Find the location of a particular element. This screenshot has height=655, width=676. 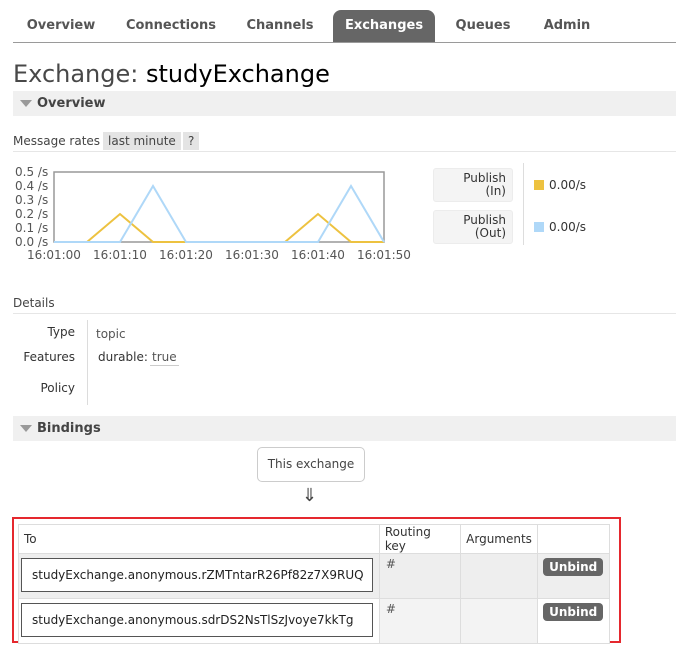

legend-publish-out-line2: (Out) is located at coordinates (490, 233).